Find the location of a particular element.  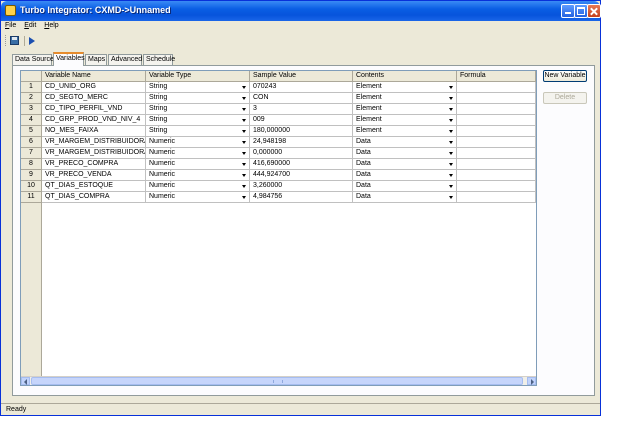

cell-variable-name: NO_MES_FAIXA is located at coordinates (94, 131).